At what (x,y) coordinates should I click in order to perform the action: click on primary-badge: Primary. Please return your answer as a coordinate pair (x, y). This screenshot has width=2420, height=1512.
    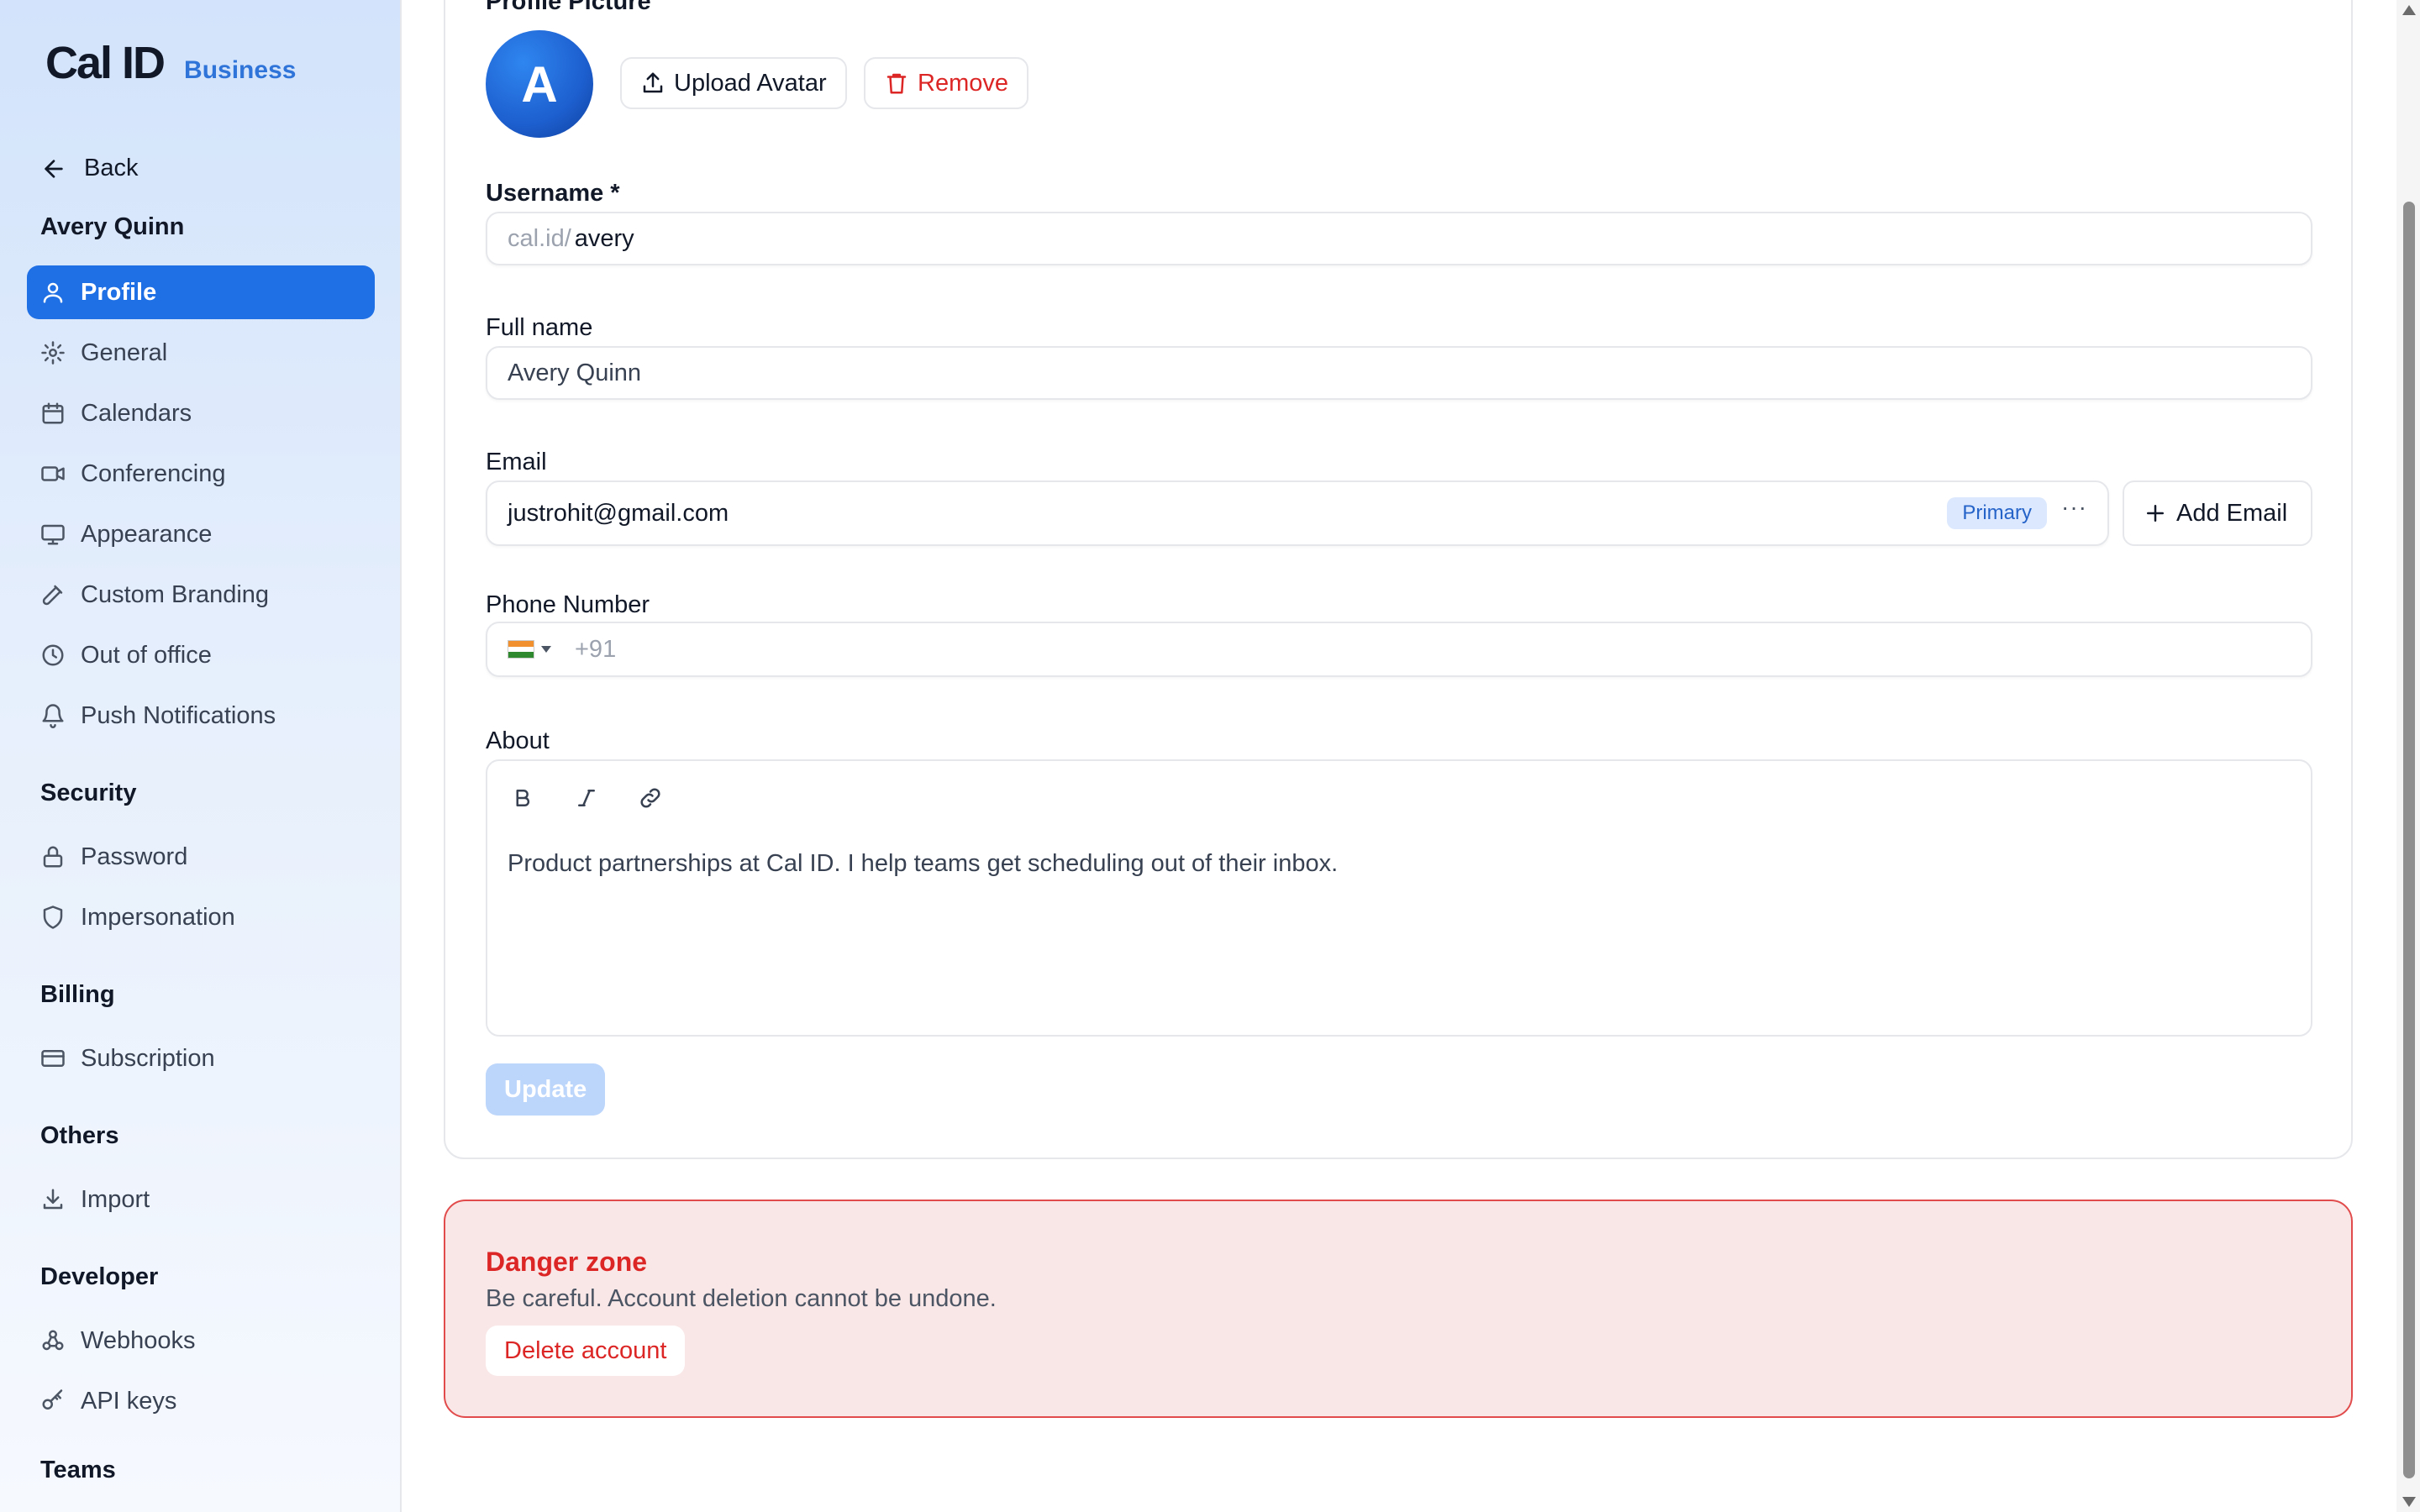
    Looking at the image, I should click on (1997, 513).